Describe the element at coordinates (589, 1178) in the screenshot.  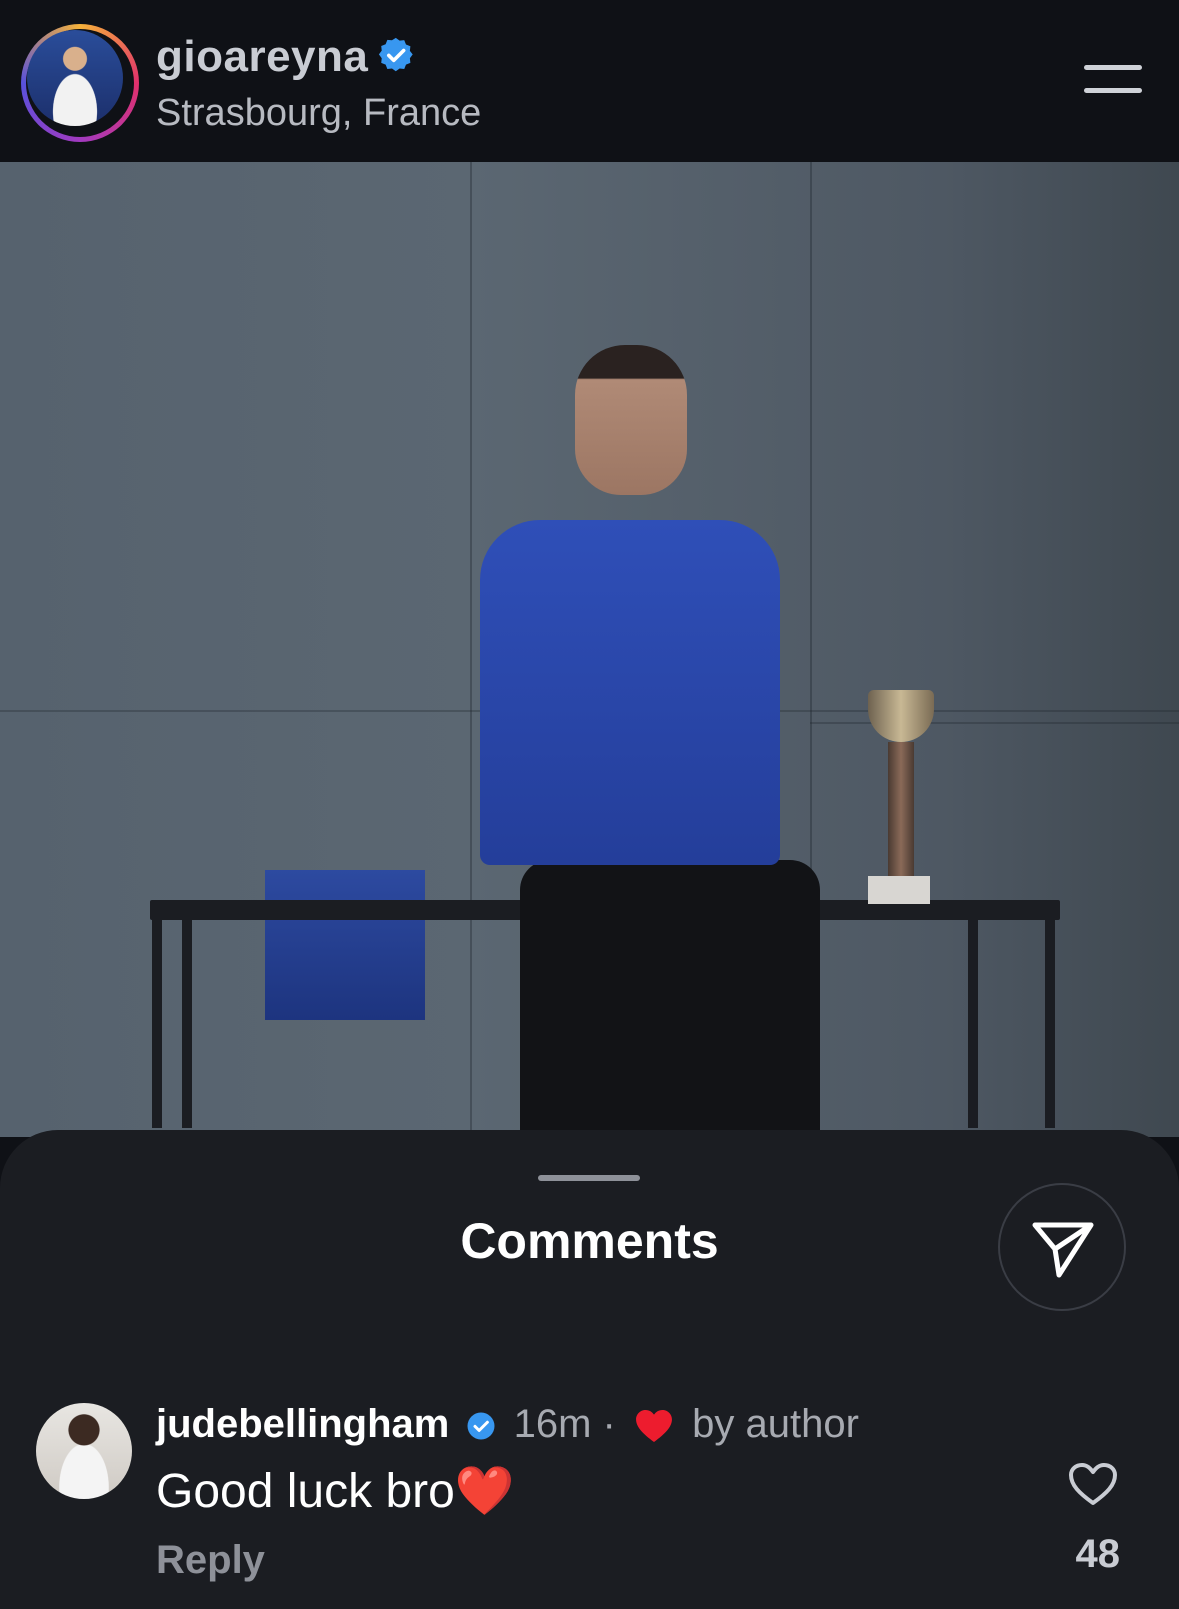
I see `sheet-drag-handle` at that location.